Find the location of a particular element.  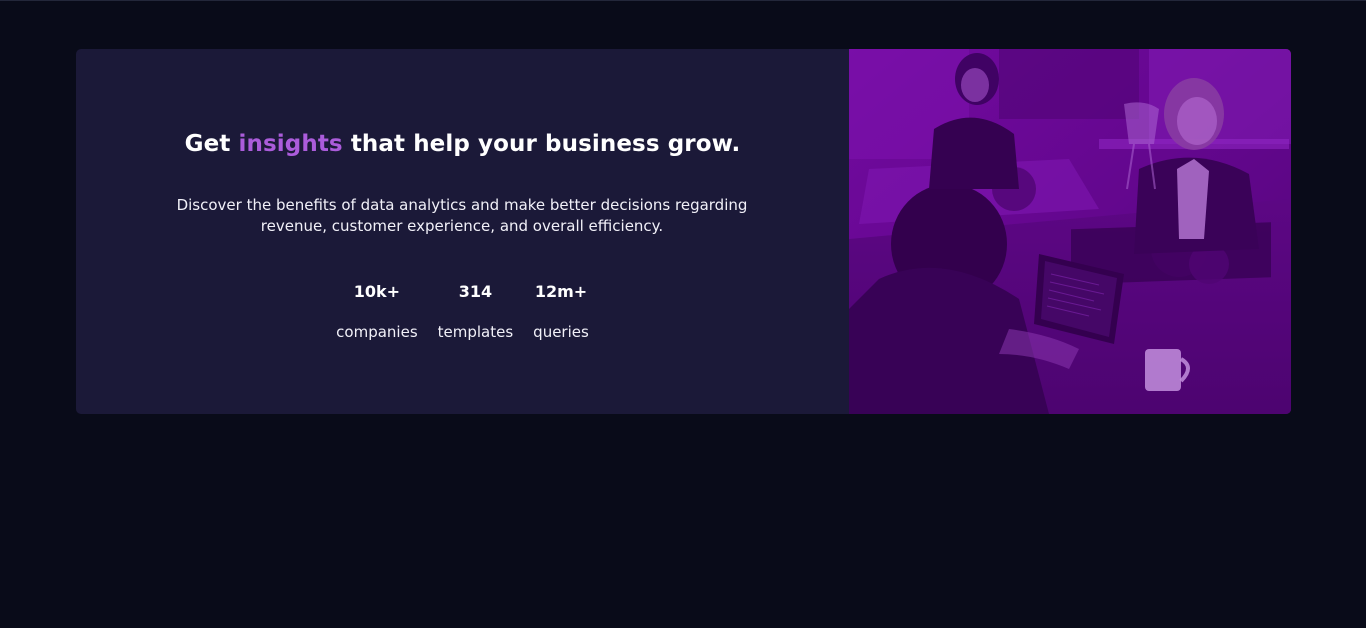

stat-label: companies is located at coordinates (377, 332).